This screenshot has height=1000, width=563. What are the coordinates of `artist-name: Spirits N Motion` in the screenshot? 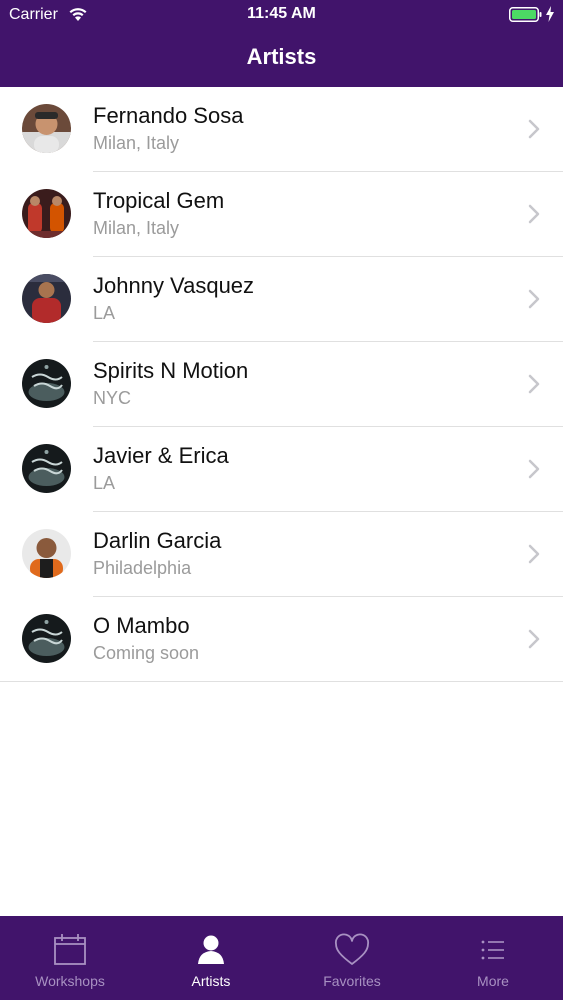 It's located at (171, 370).